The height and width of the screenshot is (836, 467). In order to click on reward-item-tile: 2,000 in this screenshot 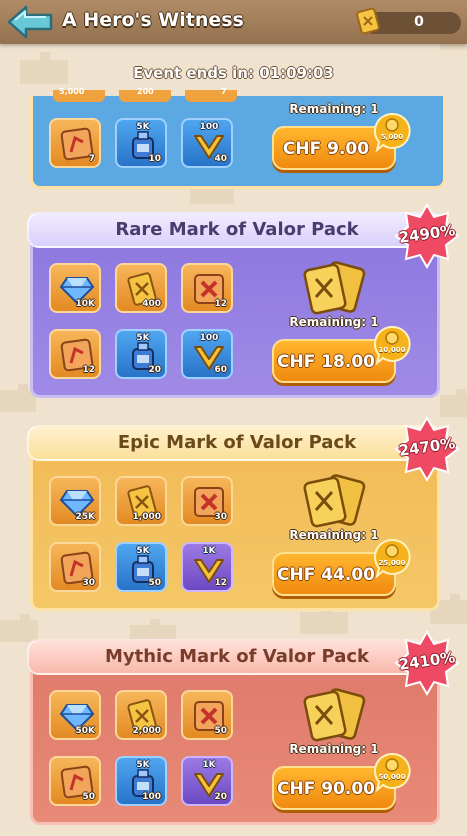, I will do `click(141, 715)`.